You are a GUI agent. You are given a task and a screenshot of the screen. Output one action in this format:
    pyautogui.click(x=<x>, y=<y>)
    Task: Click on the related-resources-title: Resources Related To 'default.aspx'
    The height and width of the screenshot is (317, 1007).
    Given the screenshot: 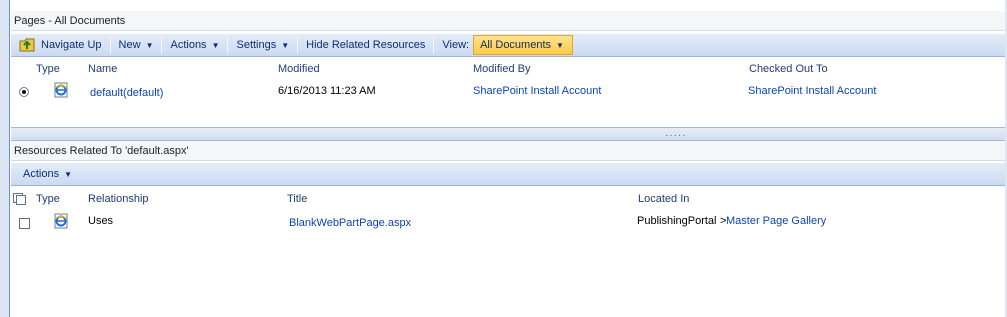 What is the action you would take?
    pyautogui.click(x=509, y=151)
    